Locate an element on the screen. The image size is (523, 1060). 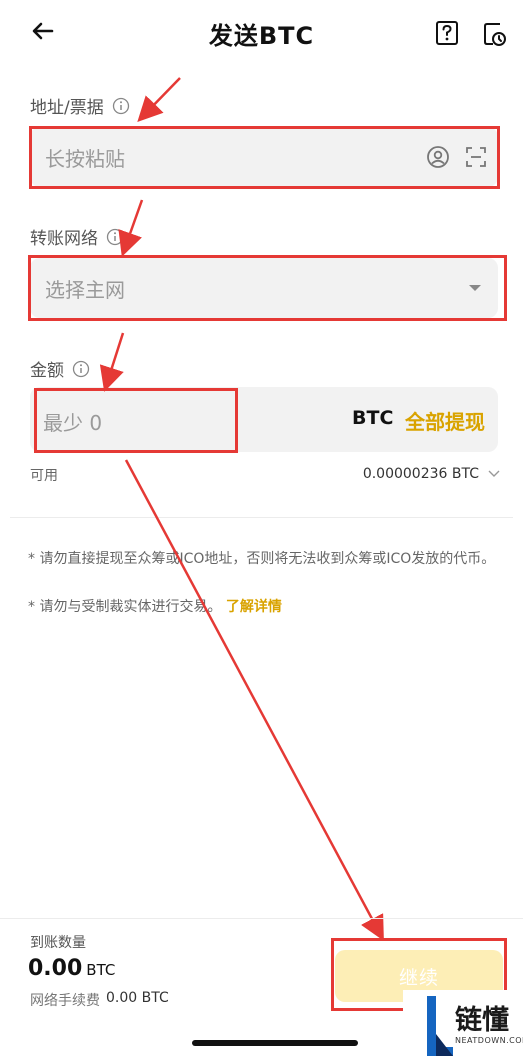
fee-row: 网络手续费 0.00 BTC is located at coordinates (99, 1000).